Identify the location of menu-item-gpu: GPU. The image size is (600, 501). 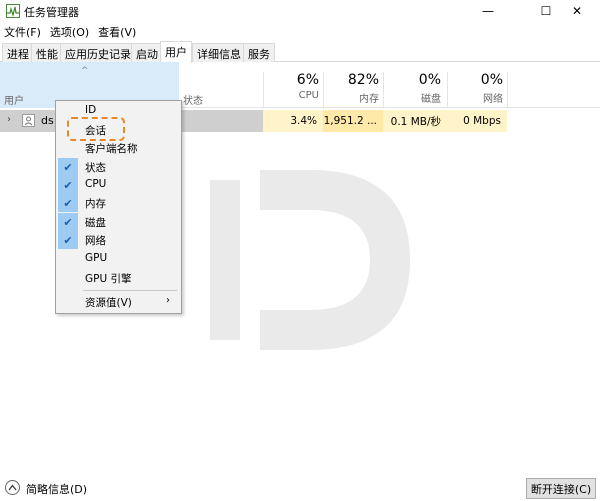
(118, 259).